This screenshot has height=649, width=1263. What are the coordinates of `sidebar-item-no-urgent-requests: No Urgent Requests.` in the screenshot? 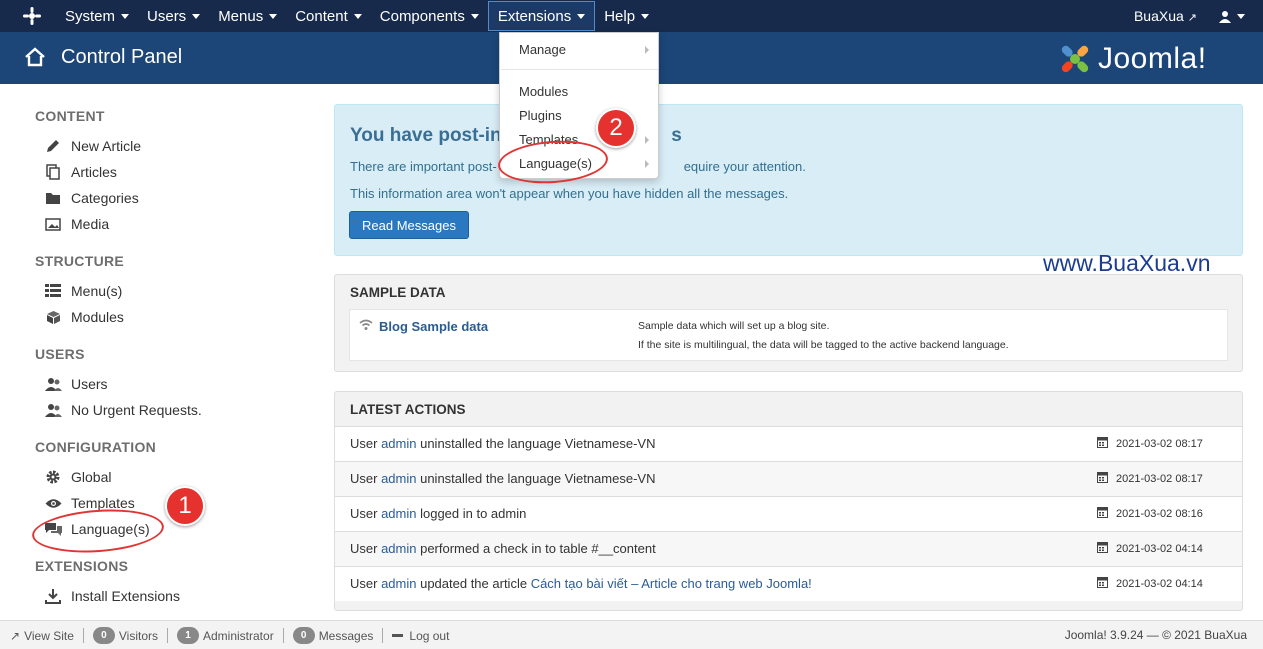 It's located at (123, 410).